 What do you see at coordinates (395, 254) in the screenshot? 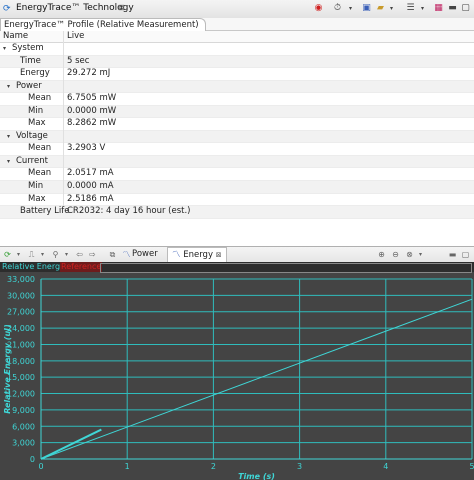
I see `zoom-out-icon: ⊖` at bounding box center [395, 254].